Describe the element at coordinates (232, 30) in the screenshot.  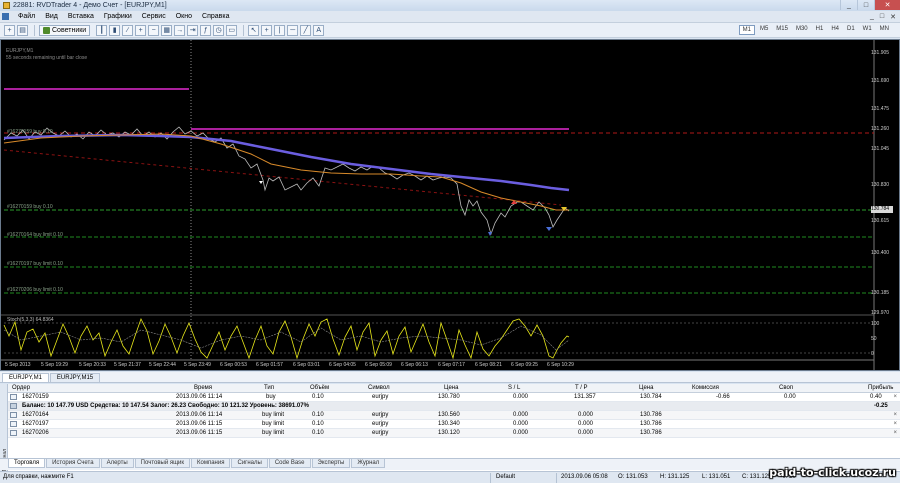
I see `templates-icon: ▭` at that location.